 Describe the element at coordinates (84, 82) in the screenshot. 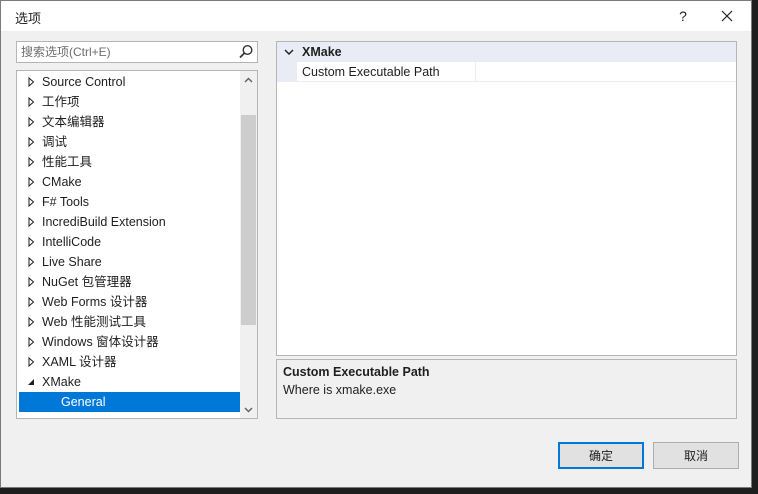

I see `tree-item-label: Source Control` at that location.